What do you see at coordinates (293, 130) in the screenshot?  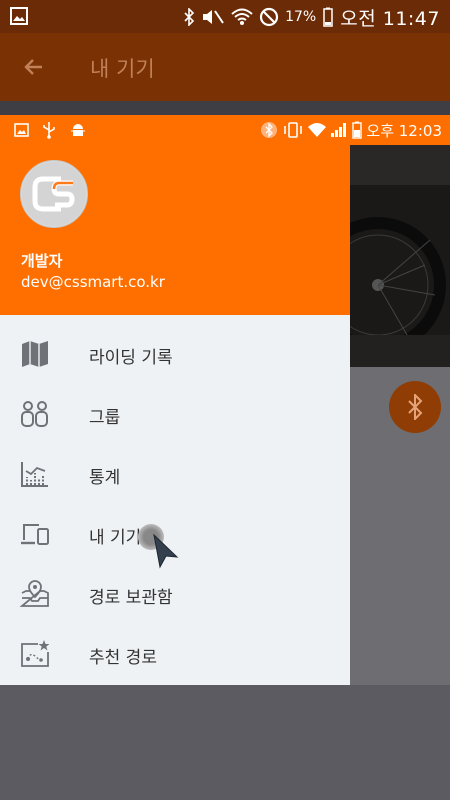 I see `vibrate-icon` at bounding box center [293, 130].